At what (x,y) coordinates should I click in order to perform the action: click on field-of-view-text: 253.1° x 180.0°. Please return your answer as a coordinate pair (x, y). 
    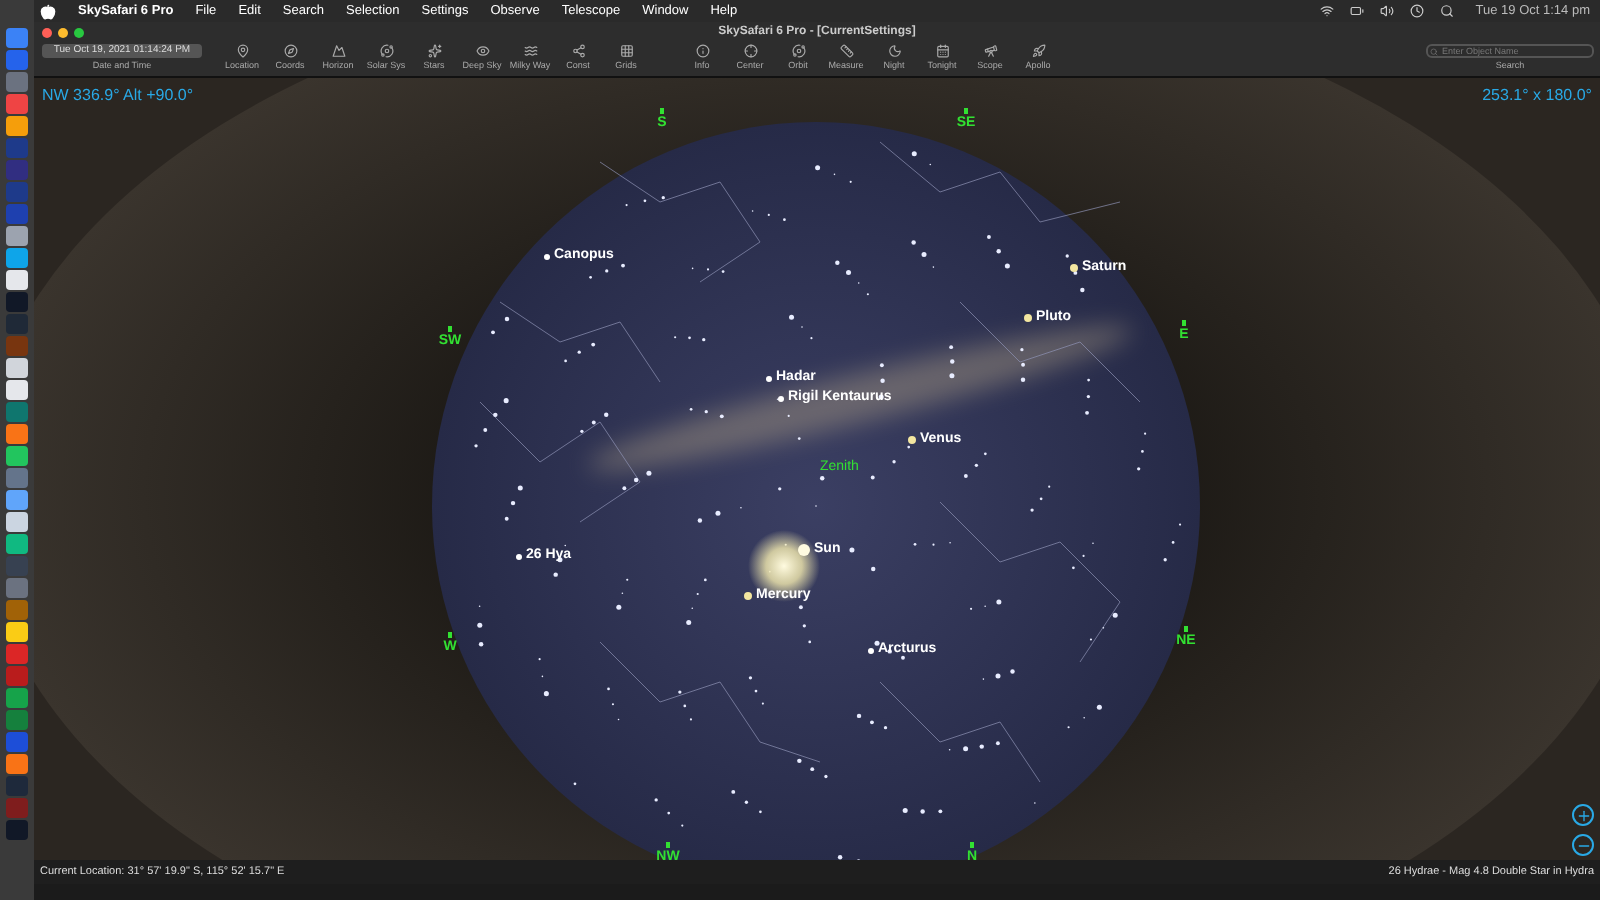
    Looking at the image, I should click on (1537, 96).